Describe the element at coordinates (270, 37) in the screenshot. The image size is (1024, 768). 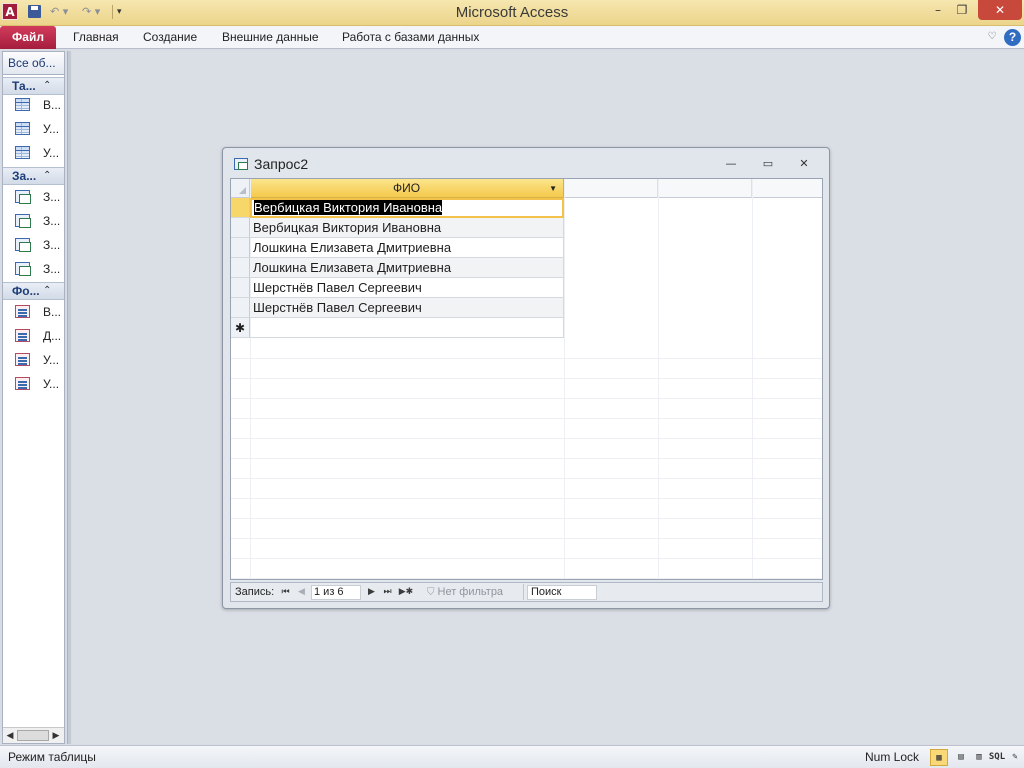
I see `tab-external-data: Внешние данные` at that location.